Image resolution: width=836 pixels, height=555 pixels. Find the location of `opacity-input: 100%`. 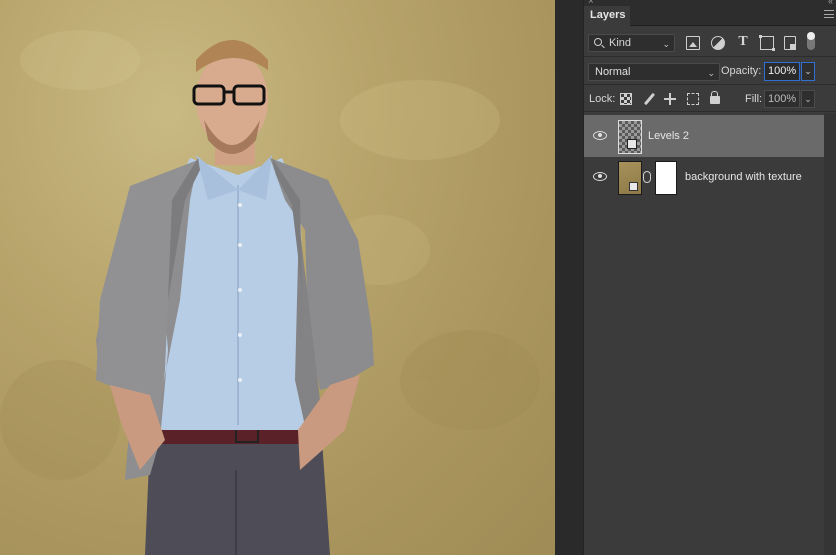

opacity-input: 100% is located at coordinates (782, 71).